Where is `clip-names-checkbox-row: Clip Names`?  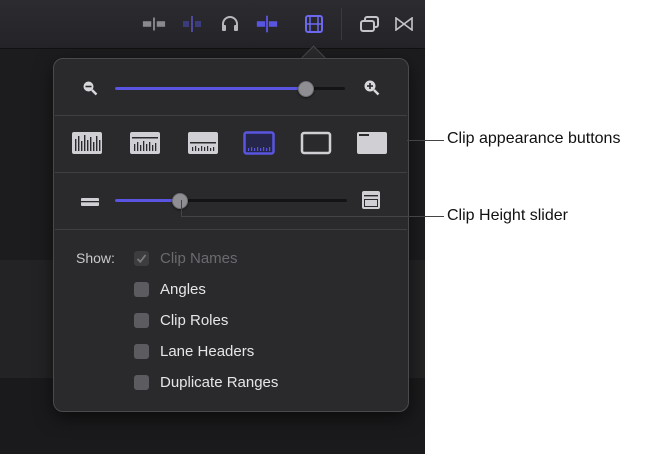 clip-names-checkbox-row: Clip Names is located at coordinates (186, 258).